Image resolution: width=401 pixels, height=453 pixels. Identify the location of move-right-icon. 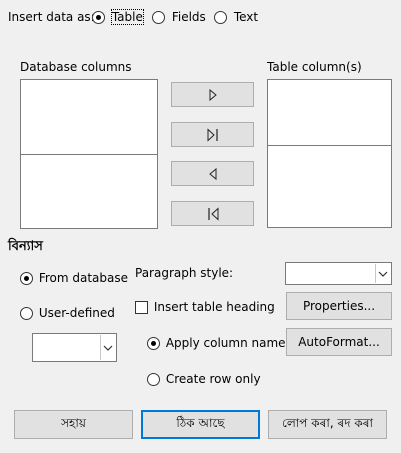
(213, 94).